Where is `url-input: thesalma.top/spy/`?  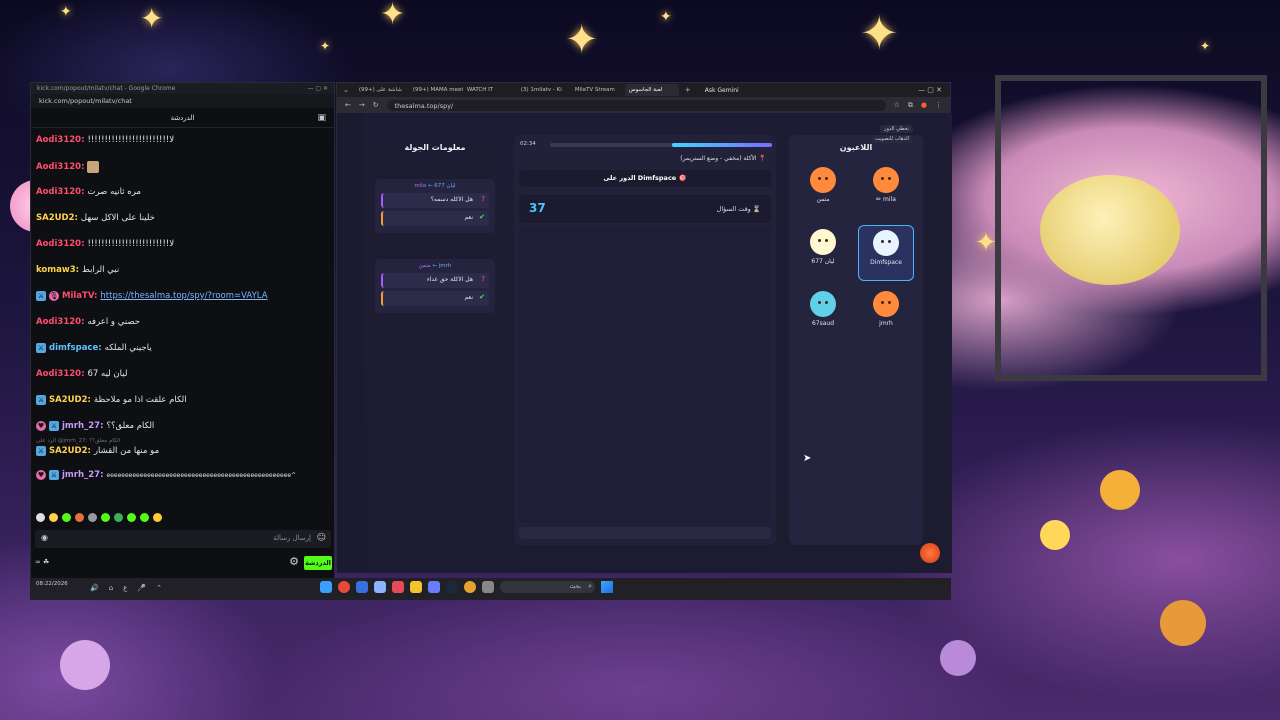 url-input: thesalma.top/spy/ is located at coordinates (636, 105).